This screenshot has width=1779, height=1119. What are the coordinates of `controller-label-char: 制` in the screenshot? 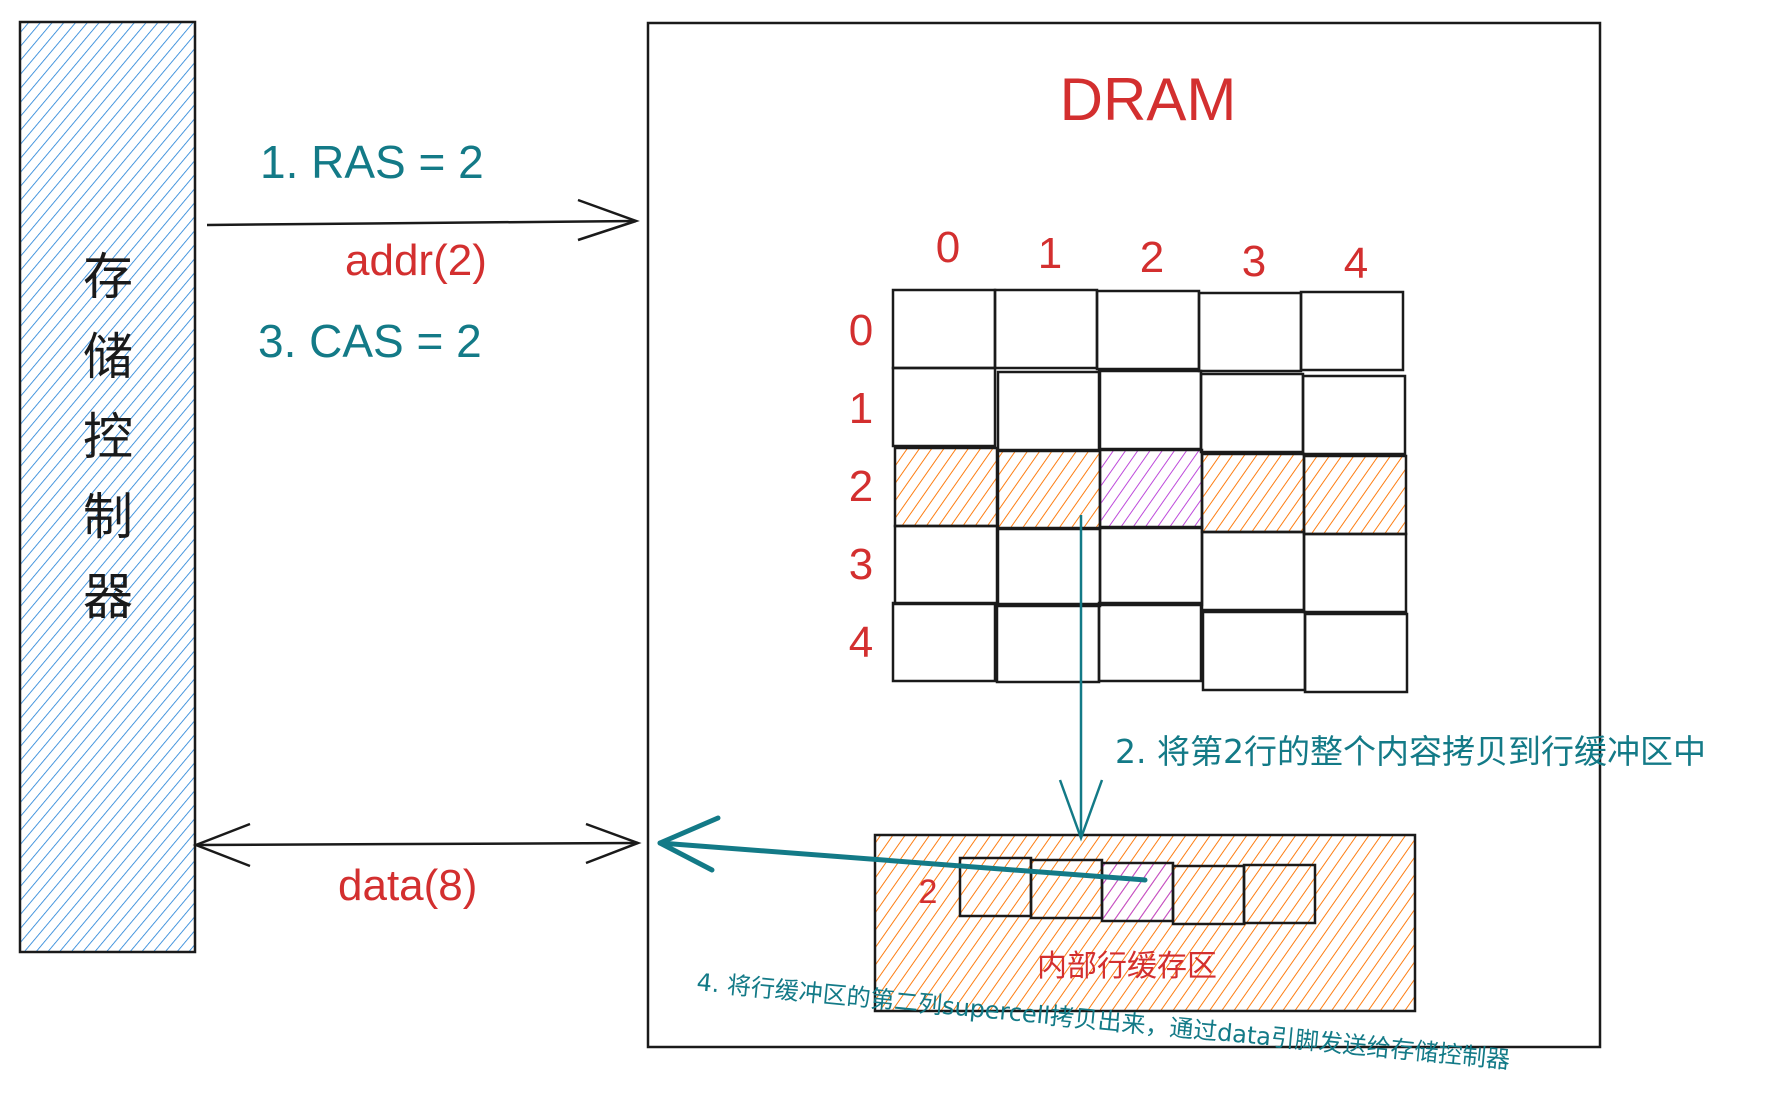 It's located at (108, 517).